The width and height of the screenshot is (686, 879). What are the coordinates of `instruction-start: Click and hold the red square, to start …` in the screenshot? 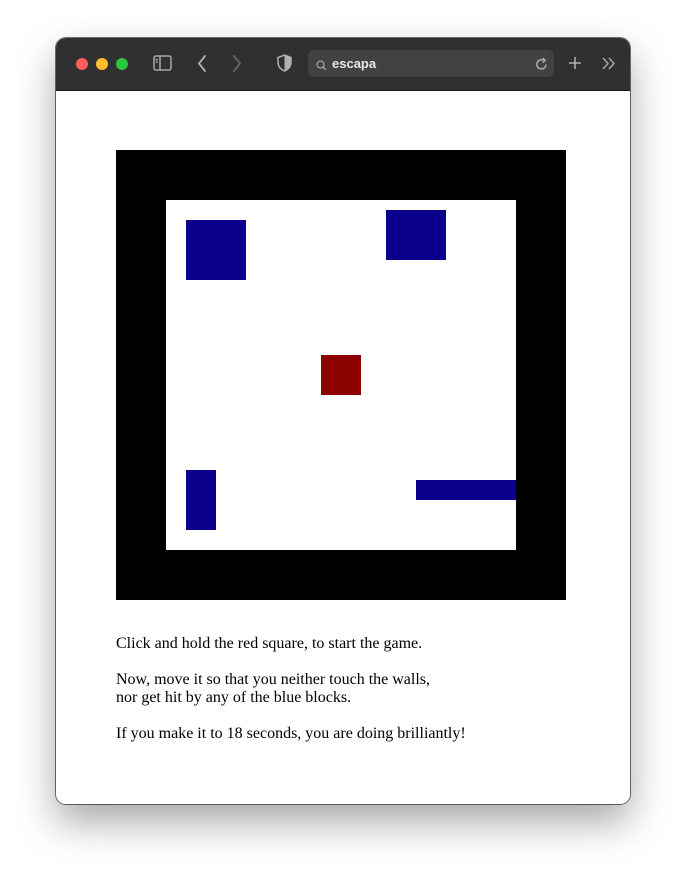 It's located at (269, 643).